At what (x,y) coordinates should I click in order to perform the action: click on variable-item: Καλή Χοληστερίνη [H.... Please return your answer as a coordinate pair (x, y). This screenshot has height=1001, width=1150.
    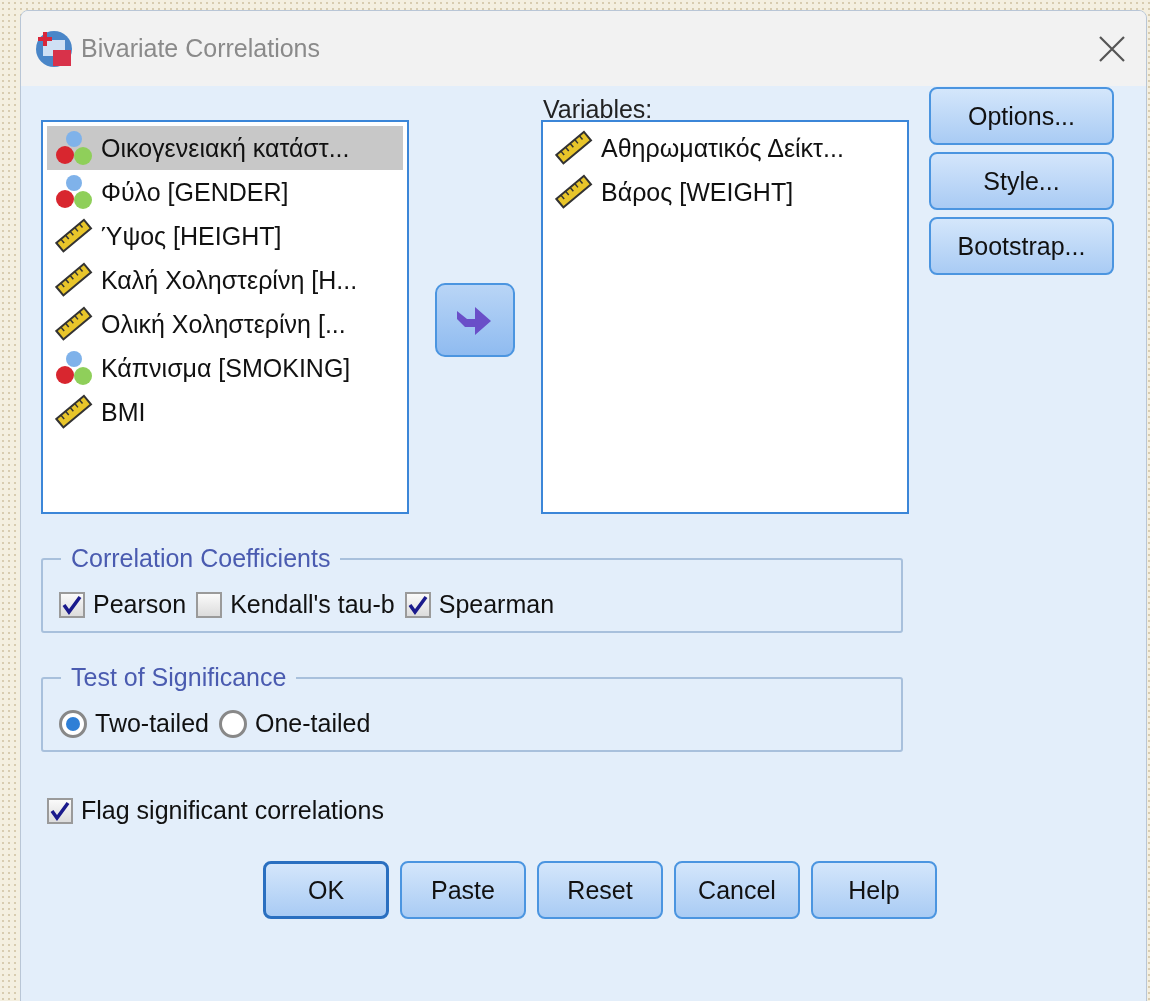
    Looking at the image, I should click on (225, 280).